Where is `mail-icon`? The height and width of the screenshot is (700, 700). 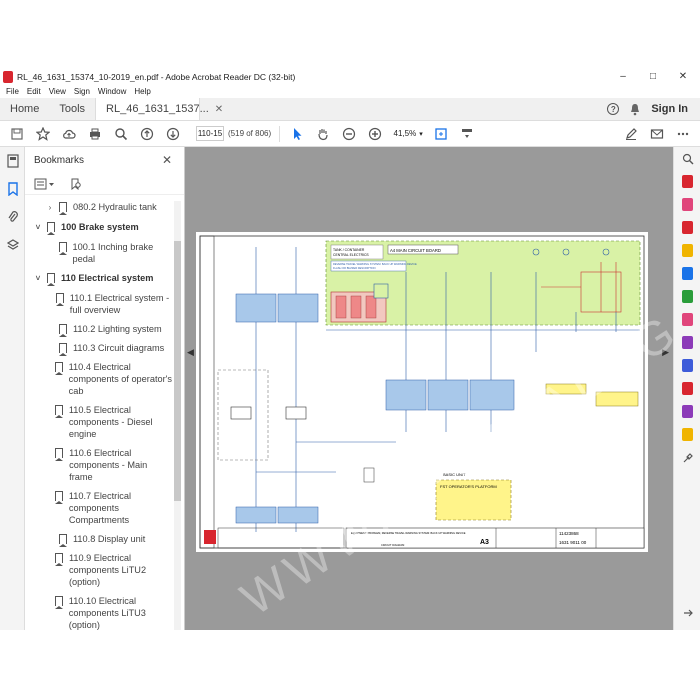 mail-icon is located at coordinates (657, 134).